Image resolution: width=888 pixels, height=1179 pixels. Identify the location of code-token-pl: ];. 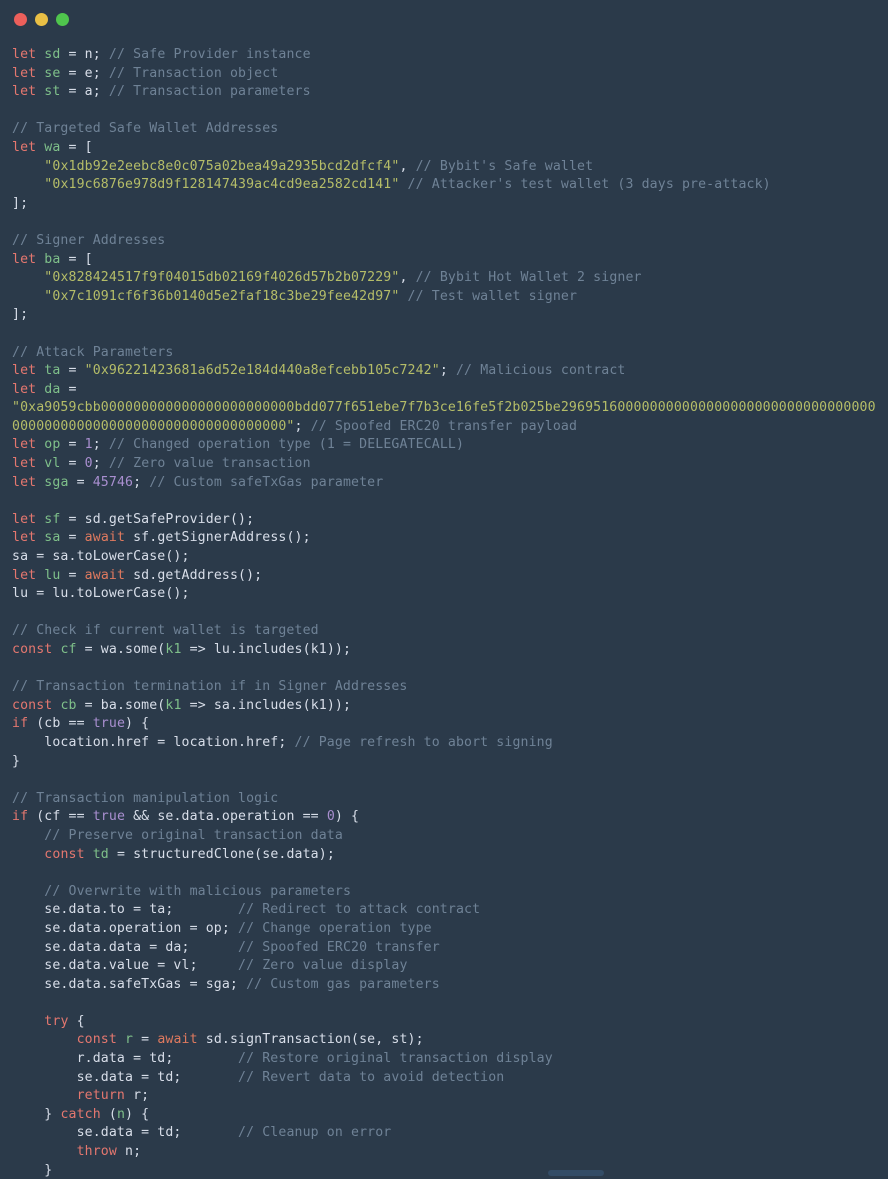
(20, 315).